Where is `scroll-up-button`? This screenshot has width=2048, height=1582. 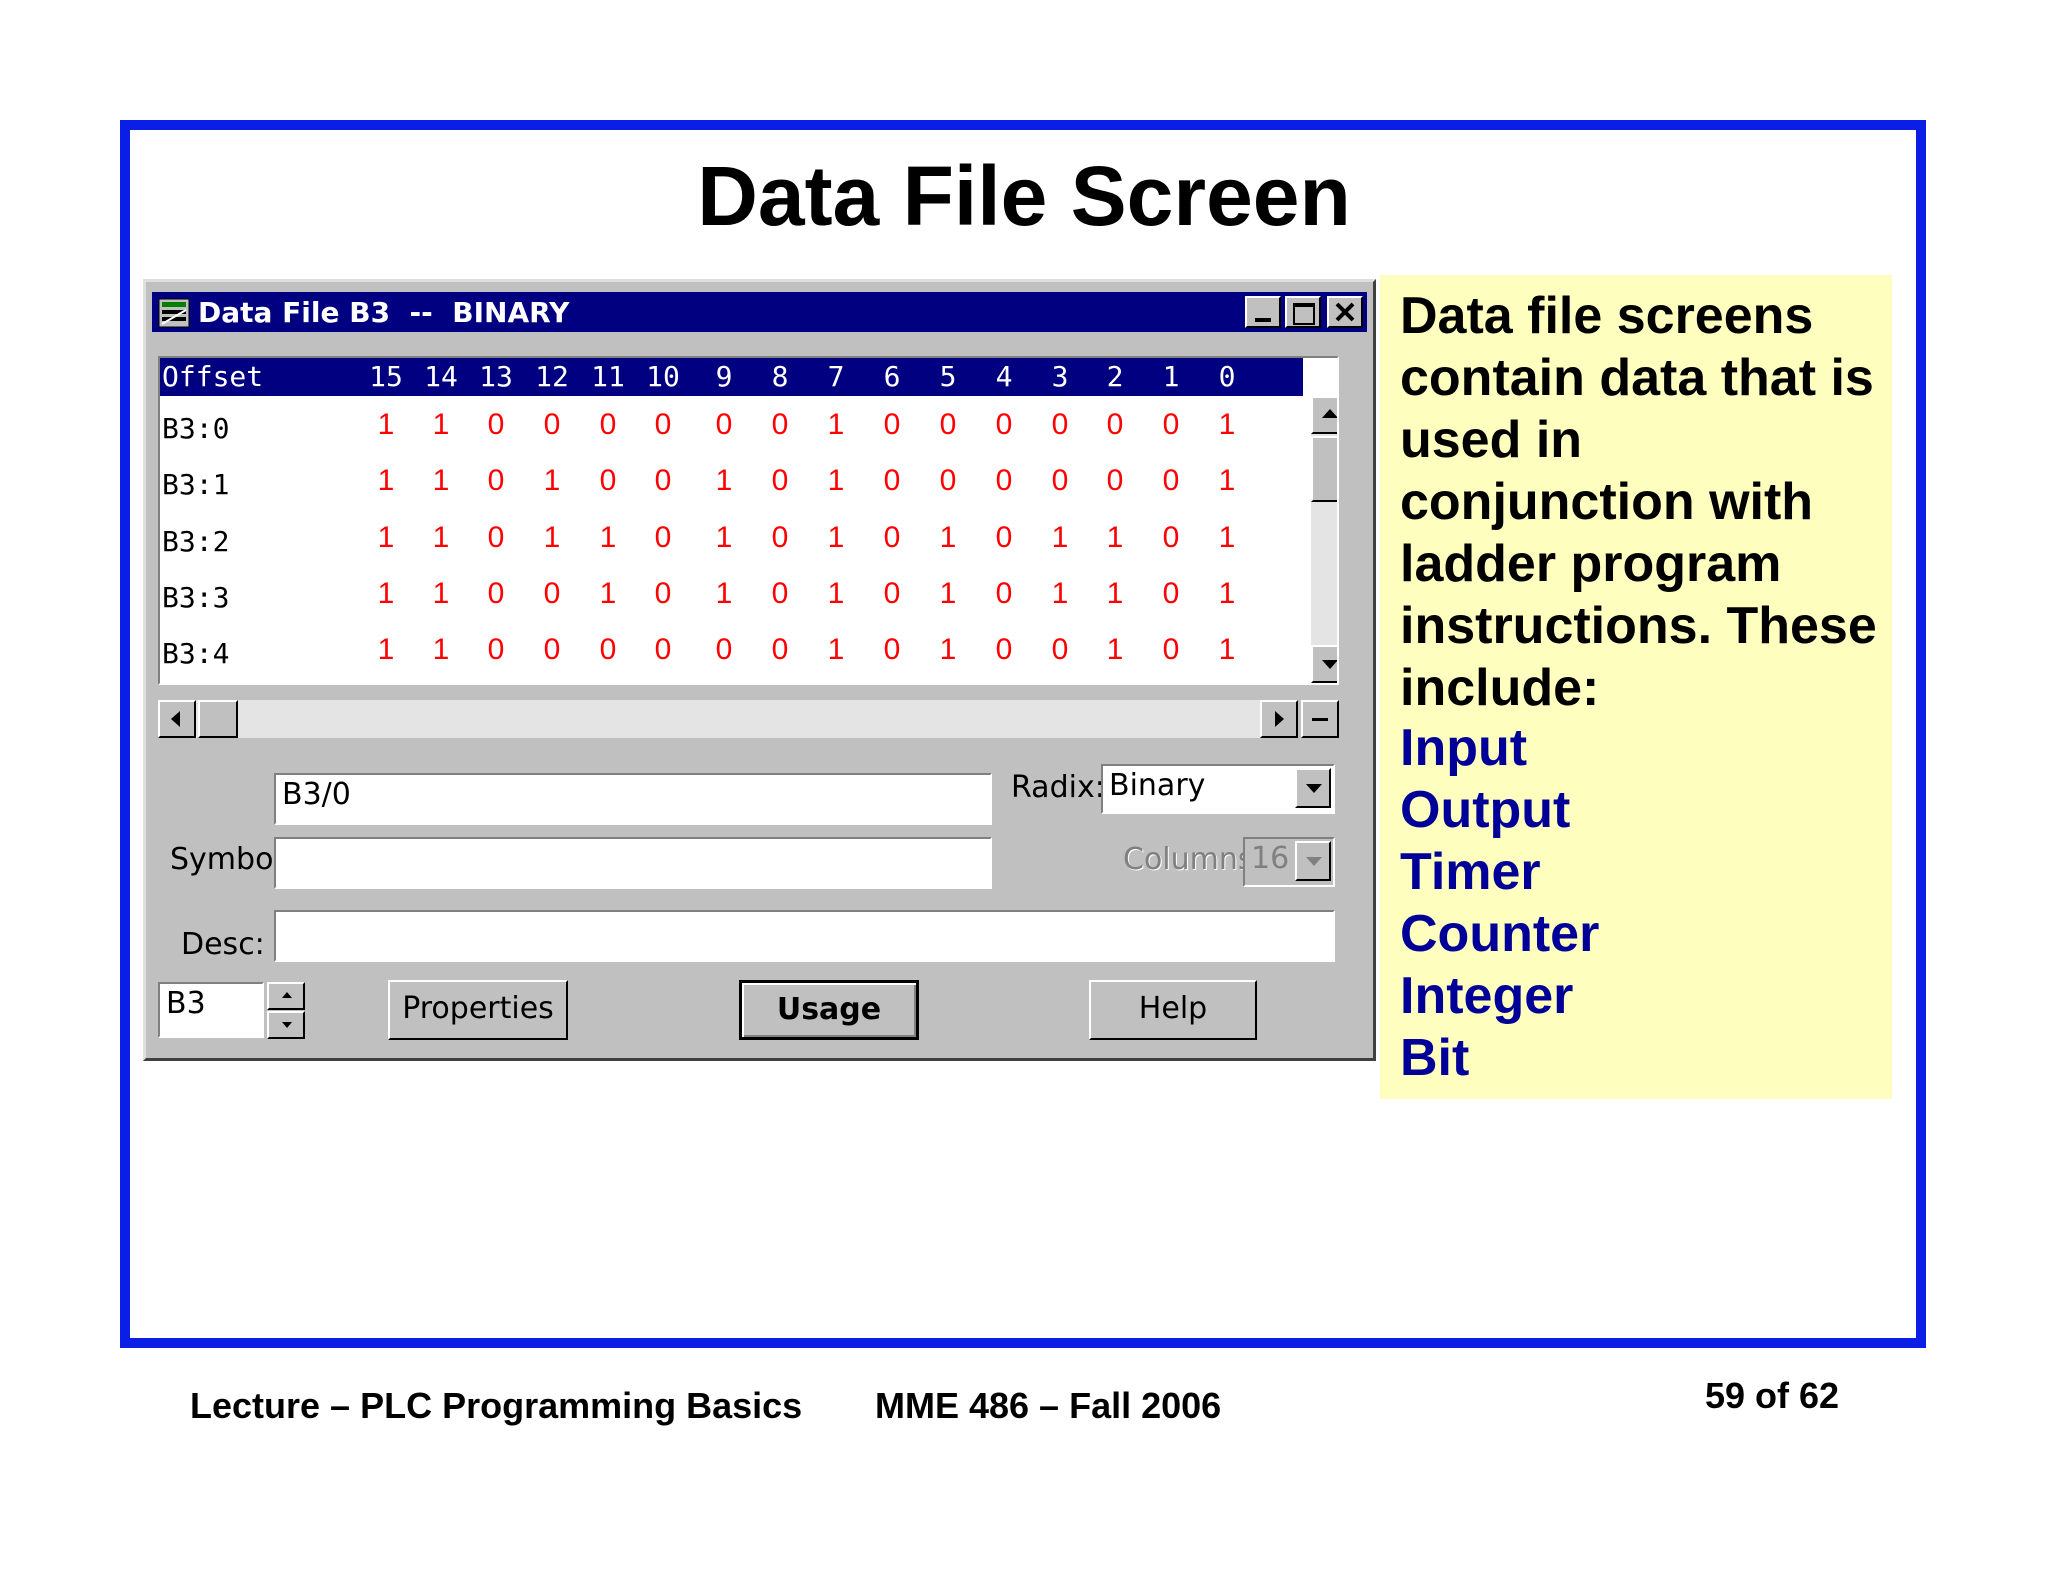
scroll-up-button is located at coordinates (1324, 415).